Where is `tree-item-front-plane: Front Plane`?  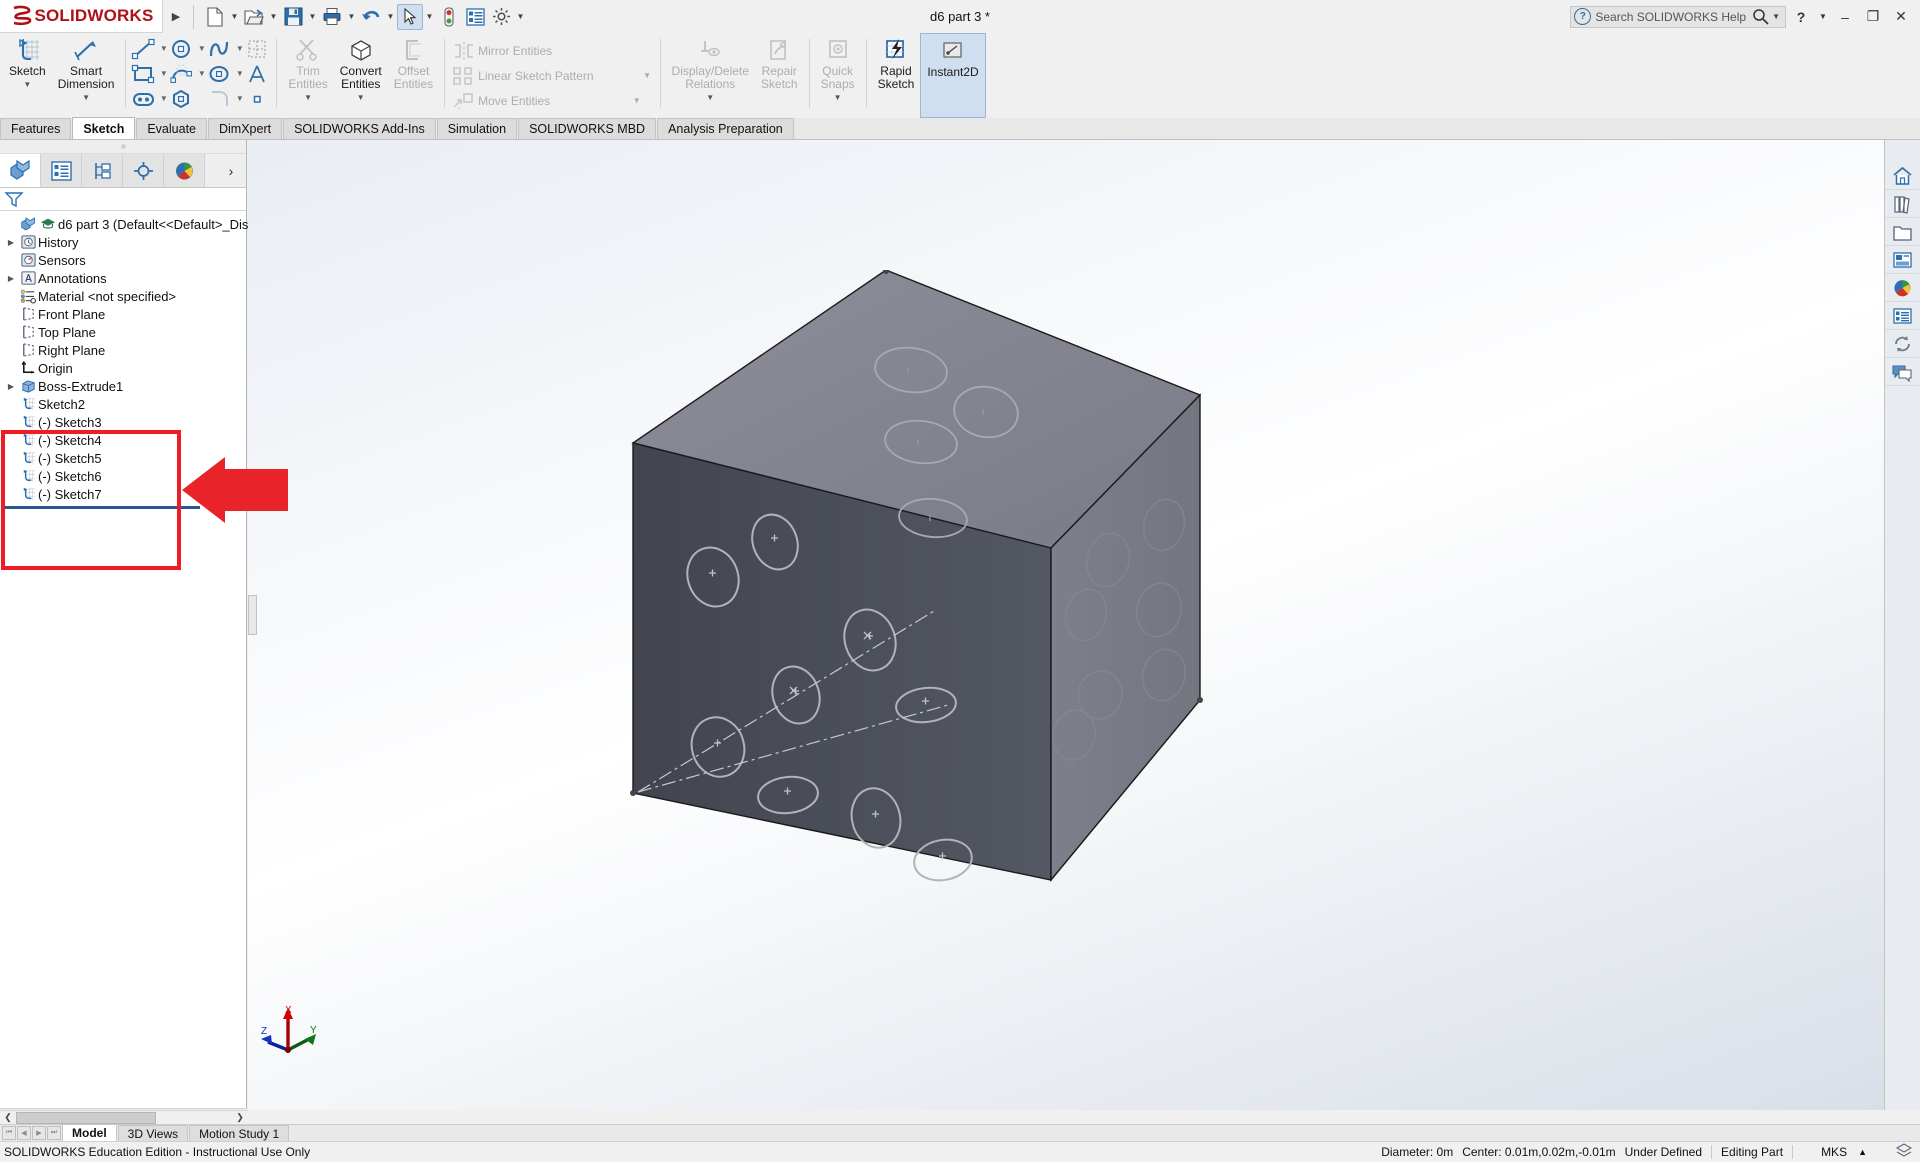 tree-item-front-plane: Front Plane is located at coordinates (123, 314).